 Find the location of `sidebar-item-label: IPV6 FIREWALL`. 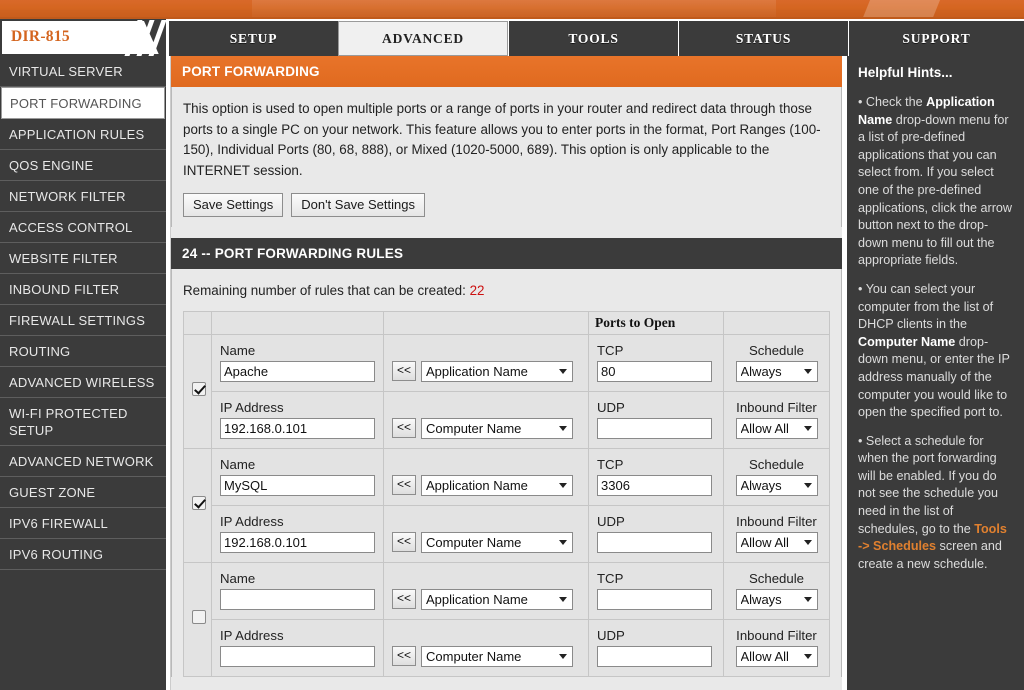

sidebar-item-label: IPV6 FIREWALL is located at coordinates (58, 523).